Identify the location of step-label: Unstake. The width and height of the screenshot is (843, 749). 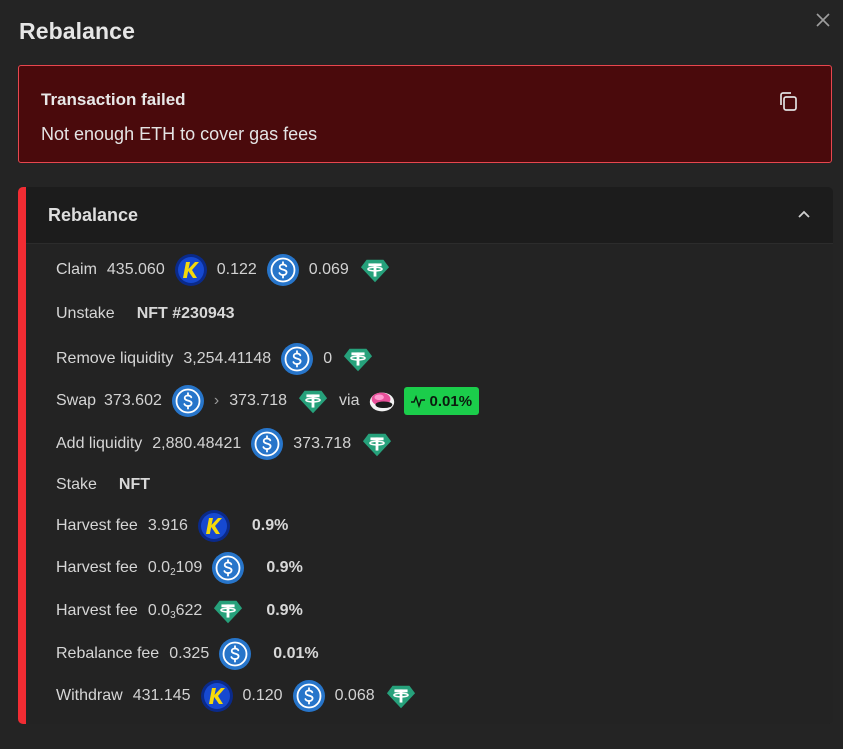
(85, 313).